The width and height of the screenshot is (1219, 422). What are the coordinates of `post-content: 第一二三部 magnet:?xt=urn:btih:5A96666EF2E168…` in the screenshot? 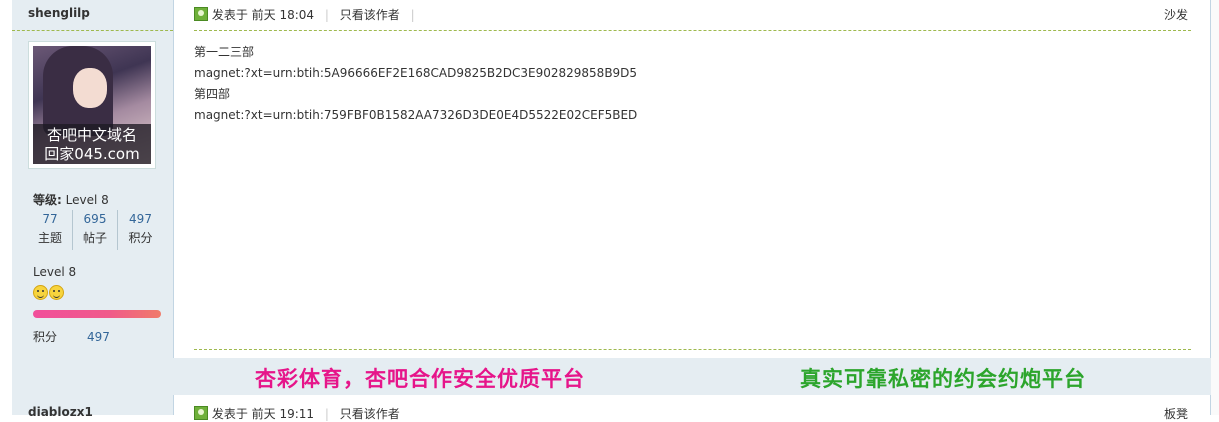 It's located at (415, 84).